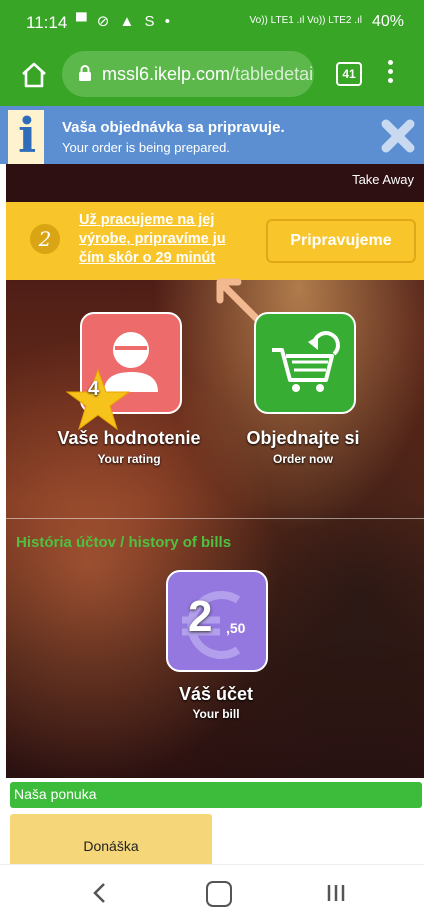 This screenshot has width=424, height=922. I want to click on tab-switcher-button: 41, so click(349, 74).